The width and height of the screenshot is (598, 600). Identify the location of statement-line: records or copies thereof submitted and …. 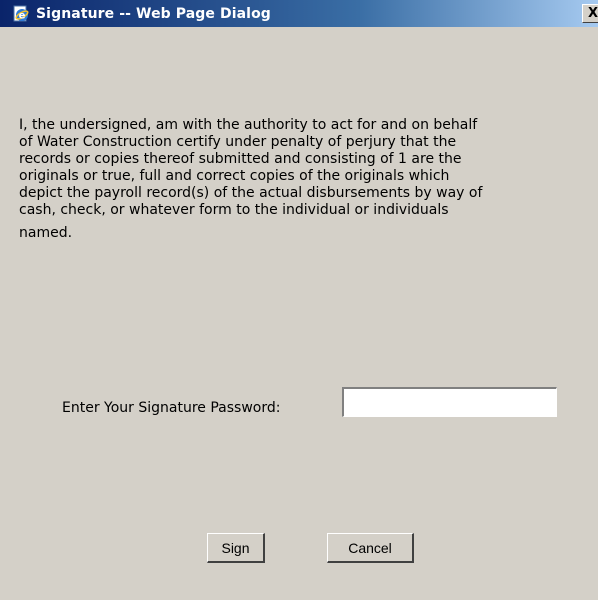
(240, 159).